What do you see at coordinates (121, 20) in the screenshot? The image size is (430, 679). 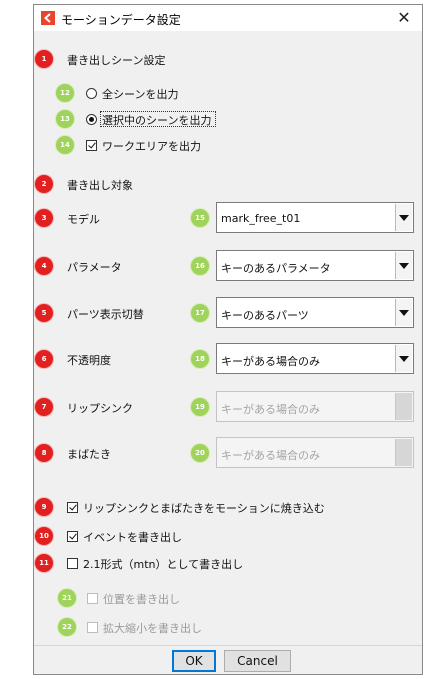 I see `dialog-title: モーションデータ設定` at bounding box center [121, 20].